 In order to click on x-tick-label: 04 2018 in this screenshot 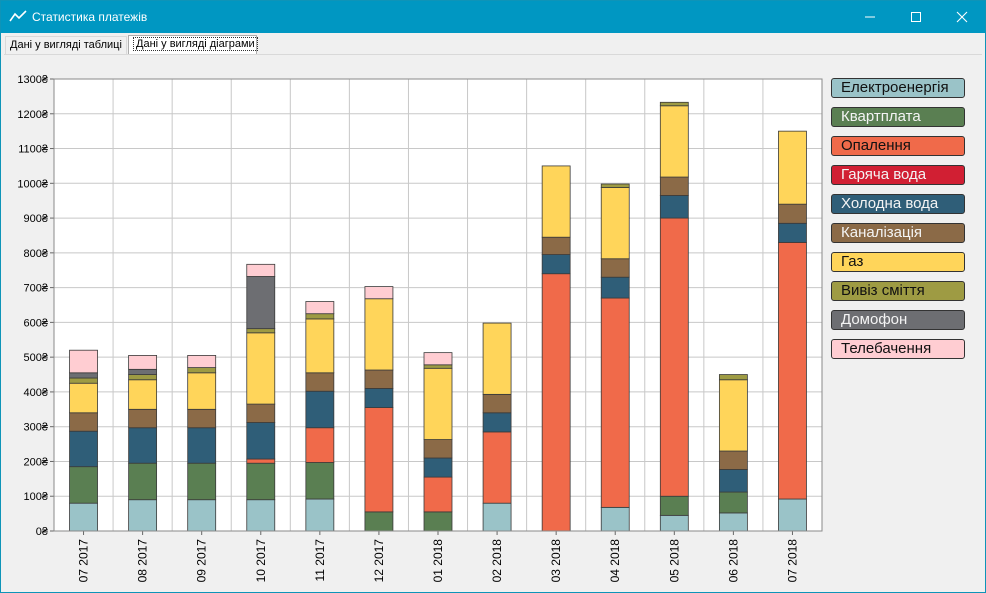, I will do `click(615, 561)`.